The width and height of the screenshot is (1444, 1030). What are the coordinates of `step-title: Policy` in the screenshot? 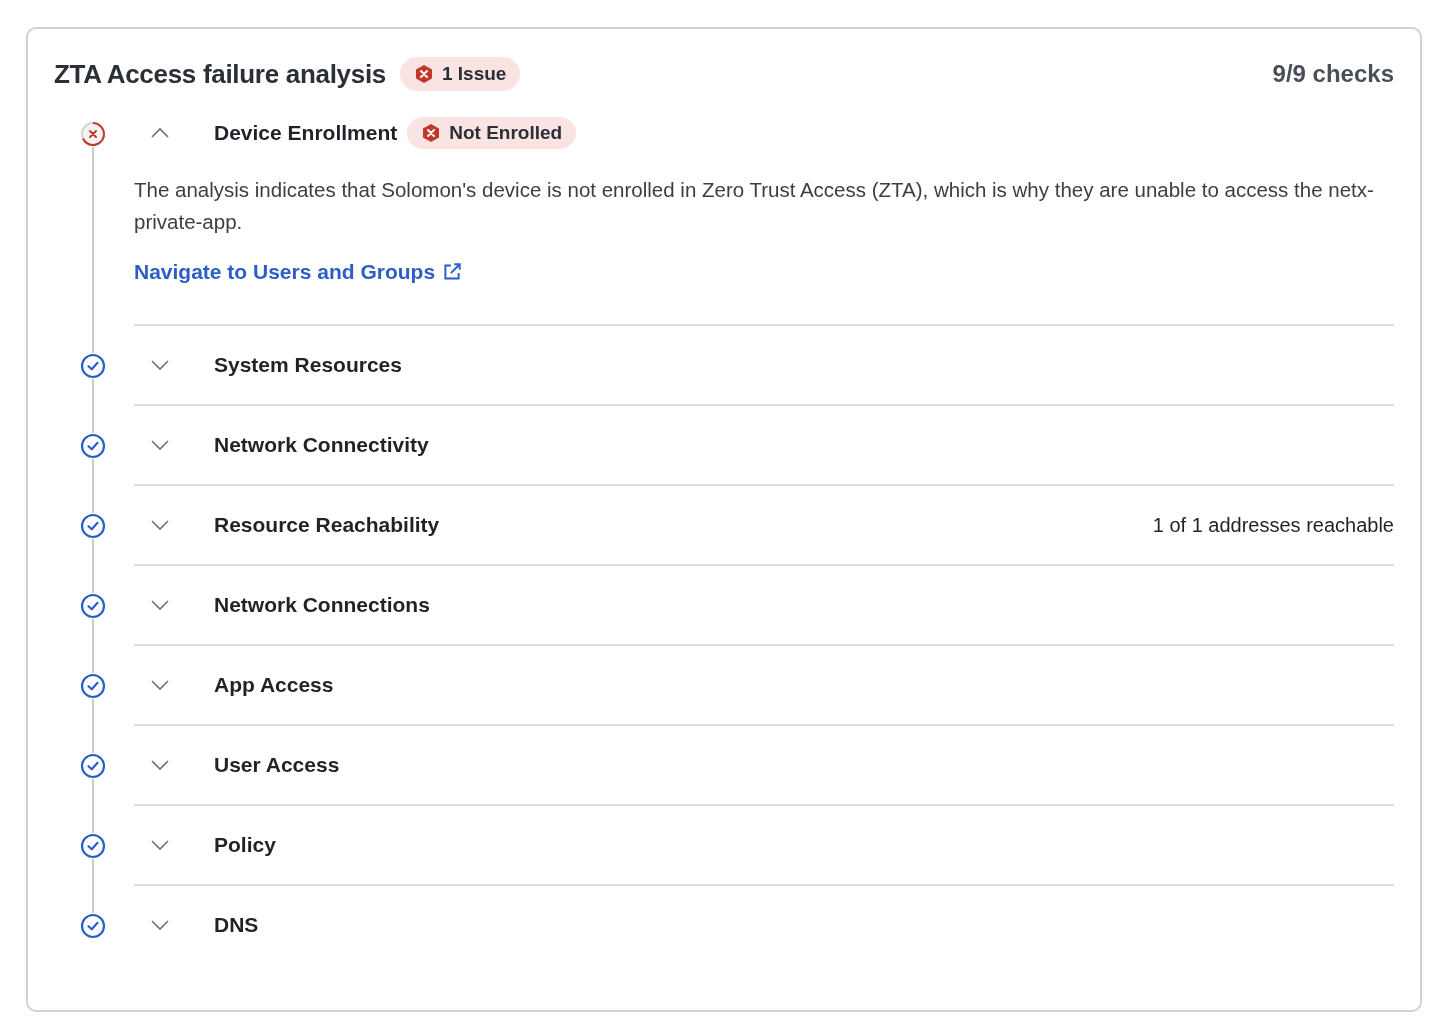 It's located at (245, 845).